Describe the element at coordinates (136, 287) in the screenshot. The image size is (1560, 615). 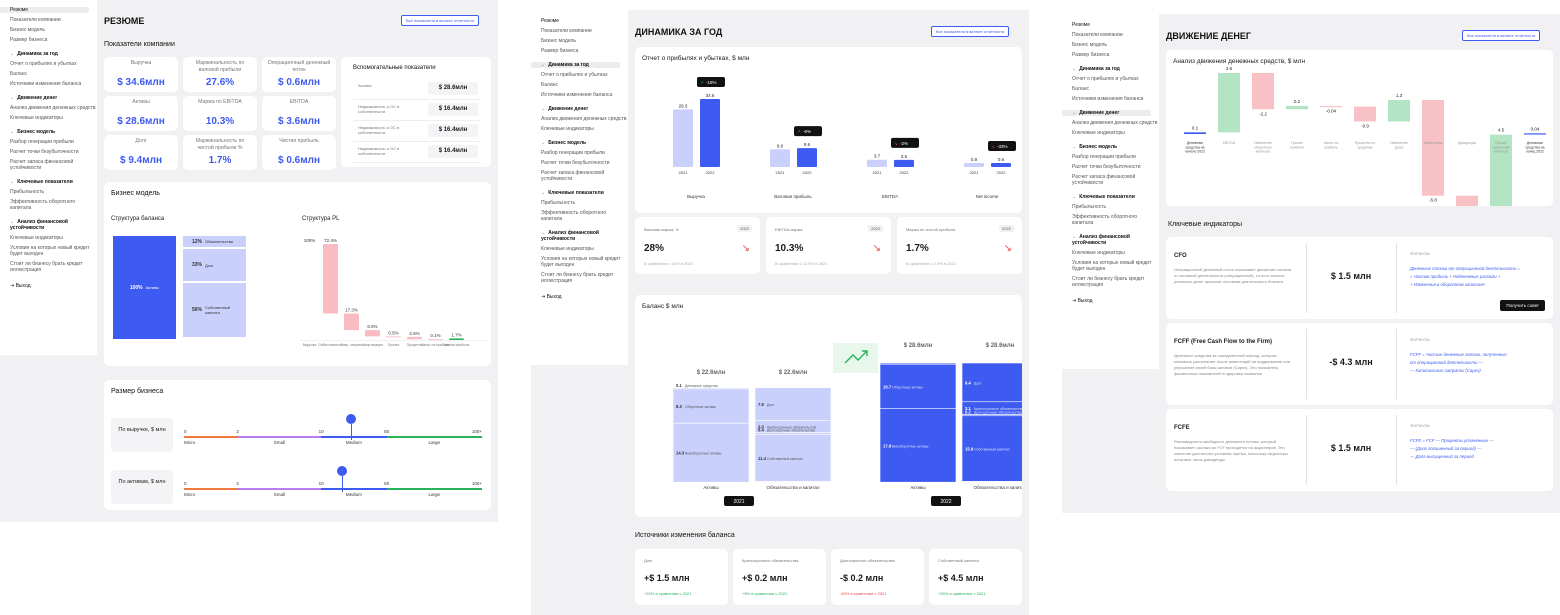
I see `balance-assets-pct: 100%` at that location.